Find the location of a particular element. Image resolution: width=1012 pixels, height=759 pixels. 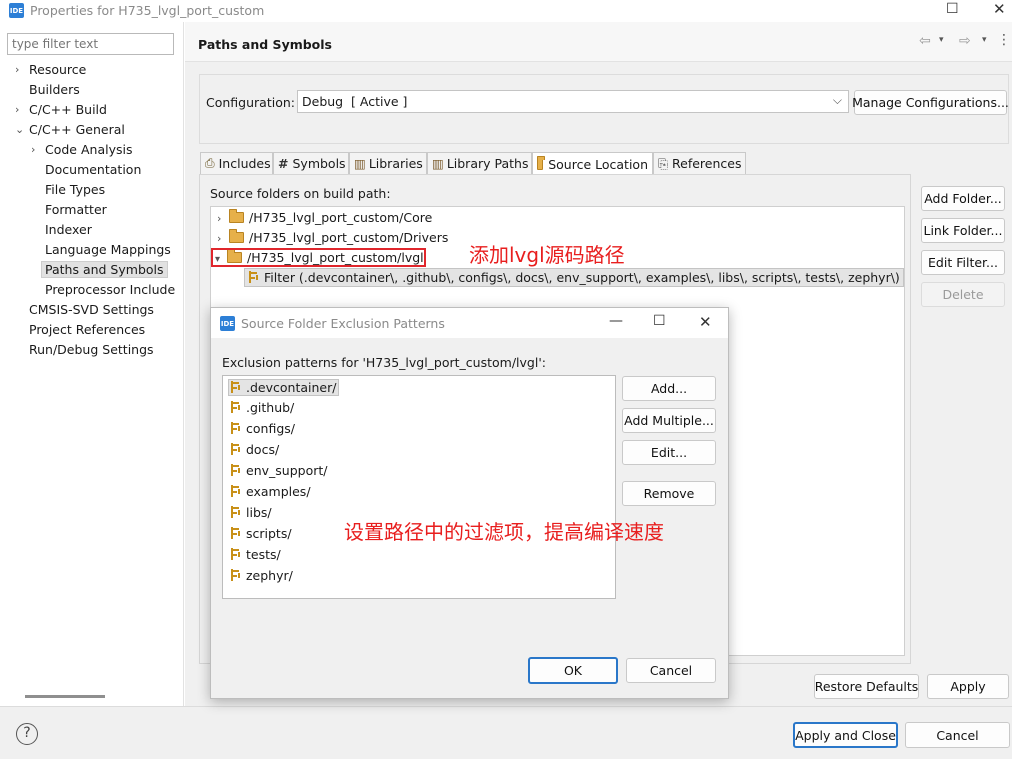

pattern-item: libs/ is located at coordinates (250, 512).